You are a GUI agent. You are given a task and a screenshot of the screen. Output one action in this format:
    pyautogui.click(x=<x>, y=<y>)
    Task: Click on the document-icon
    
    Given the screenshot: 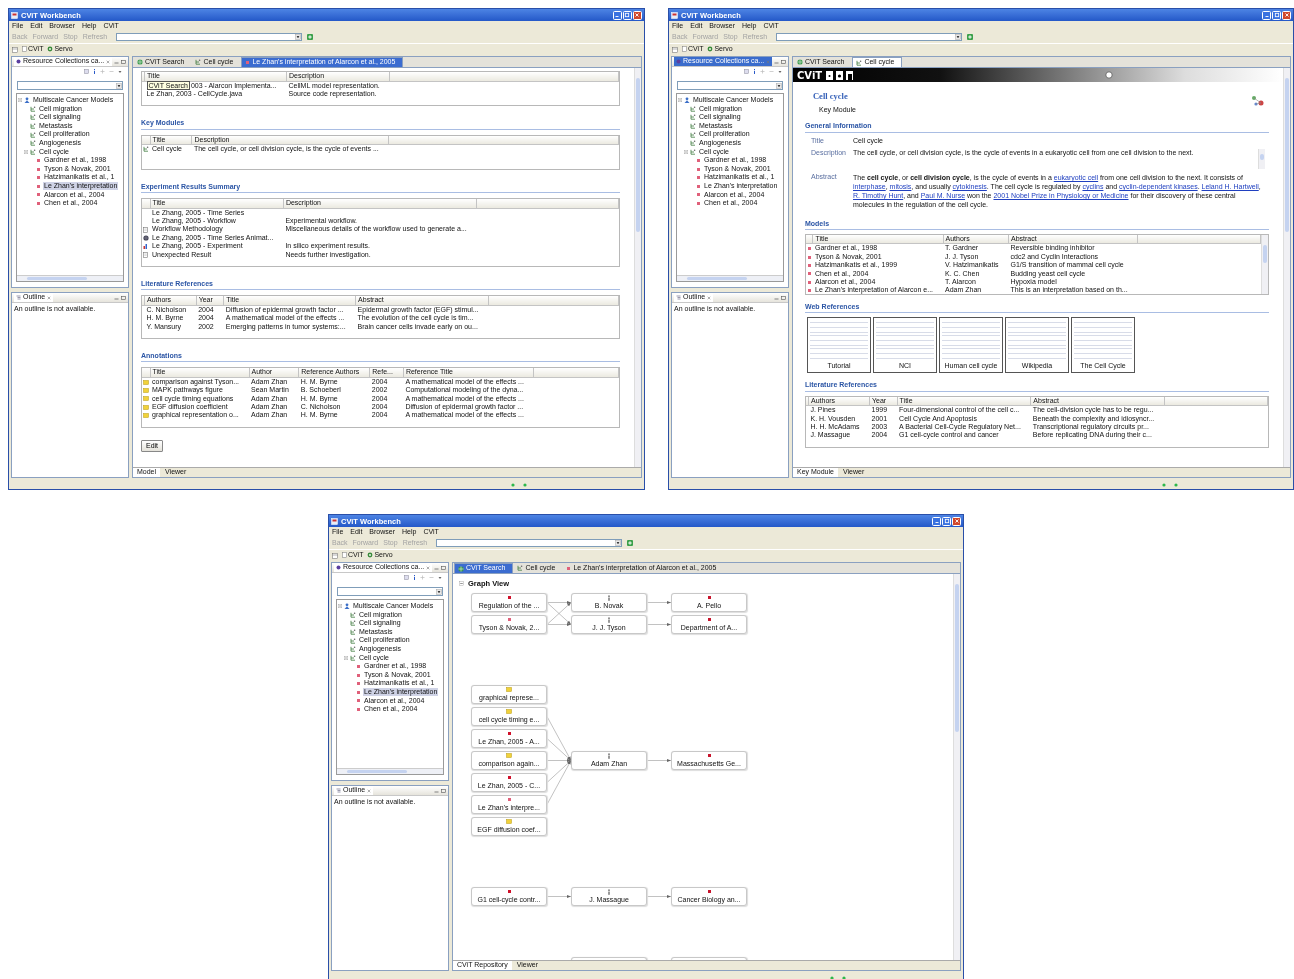 What is the action you would take?
    pyautogui.click(x=145, y=229)
    